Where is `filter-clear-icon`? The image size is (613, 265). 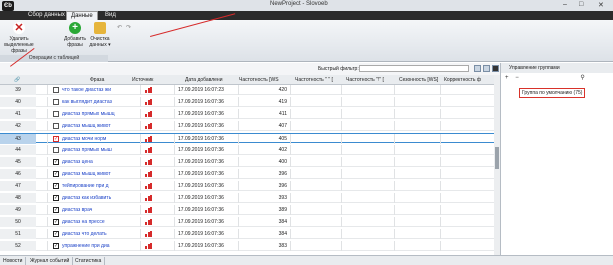
filter-clear-icon is located at coordinates (495, 68).